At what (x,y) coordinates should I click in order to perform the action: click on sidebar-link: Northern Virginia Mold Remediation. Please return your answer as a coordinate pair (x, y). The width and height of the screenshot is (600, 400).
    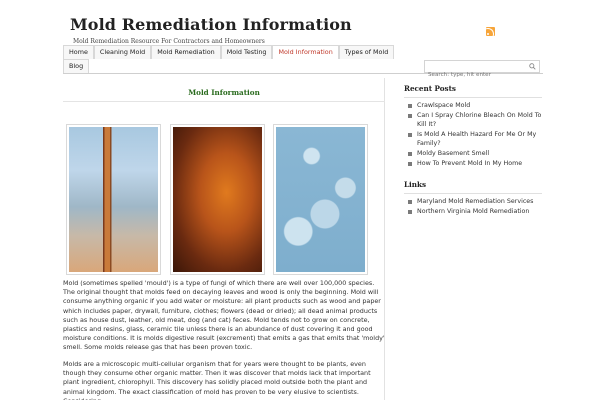
    Looking at the image, I should click on (473, 212).